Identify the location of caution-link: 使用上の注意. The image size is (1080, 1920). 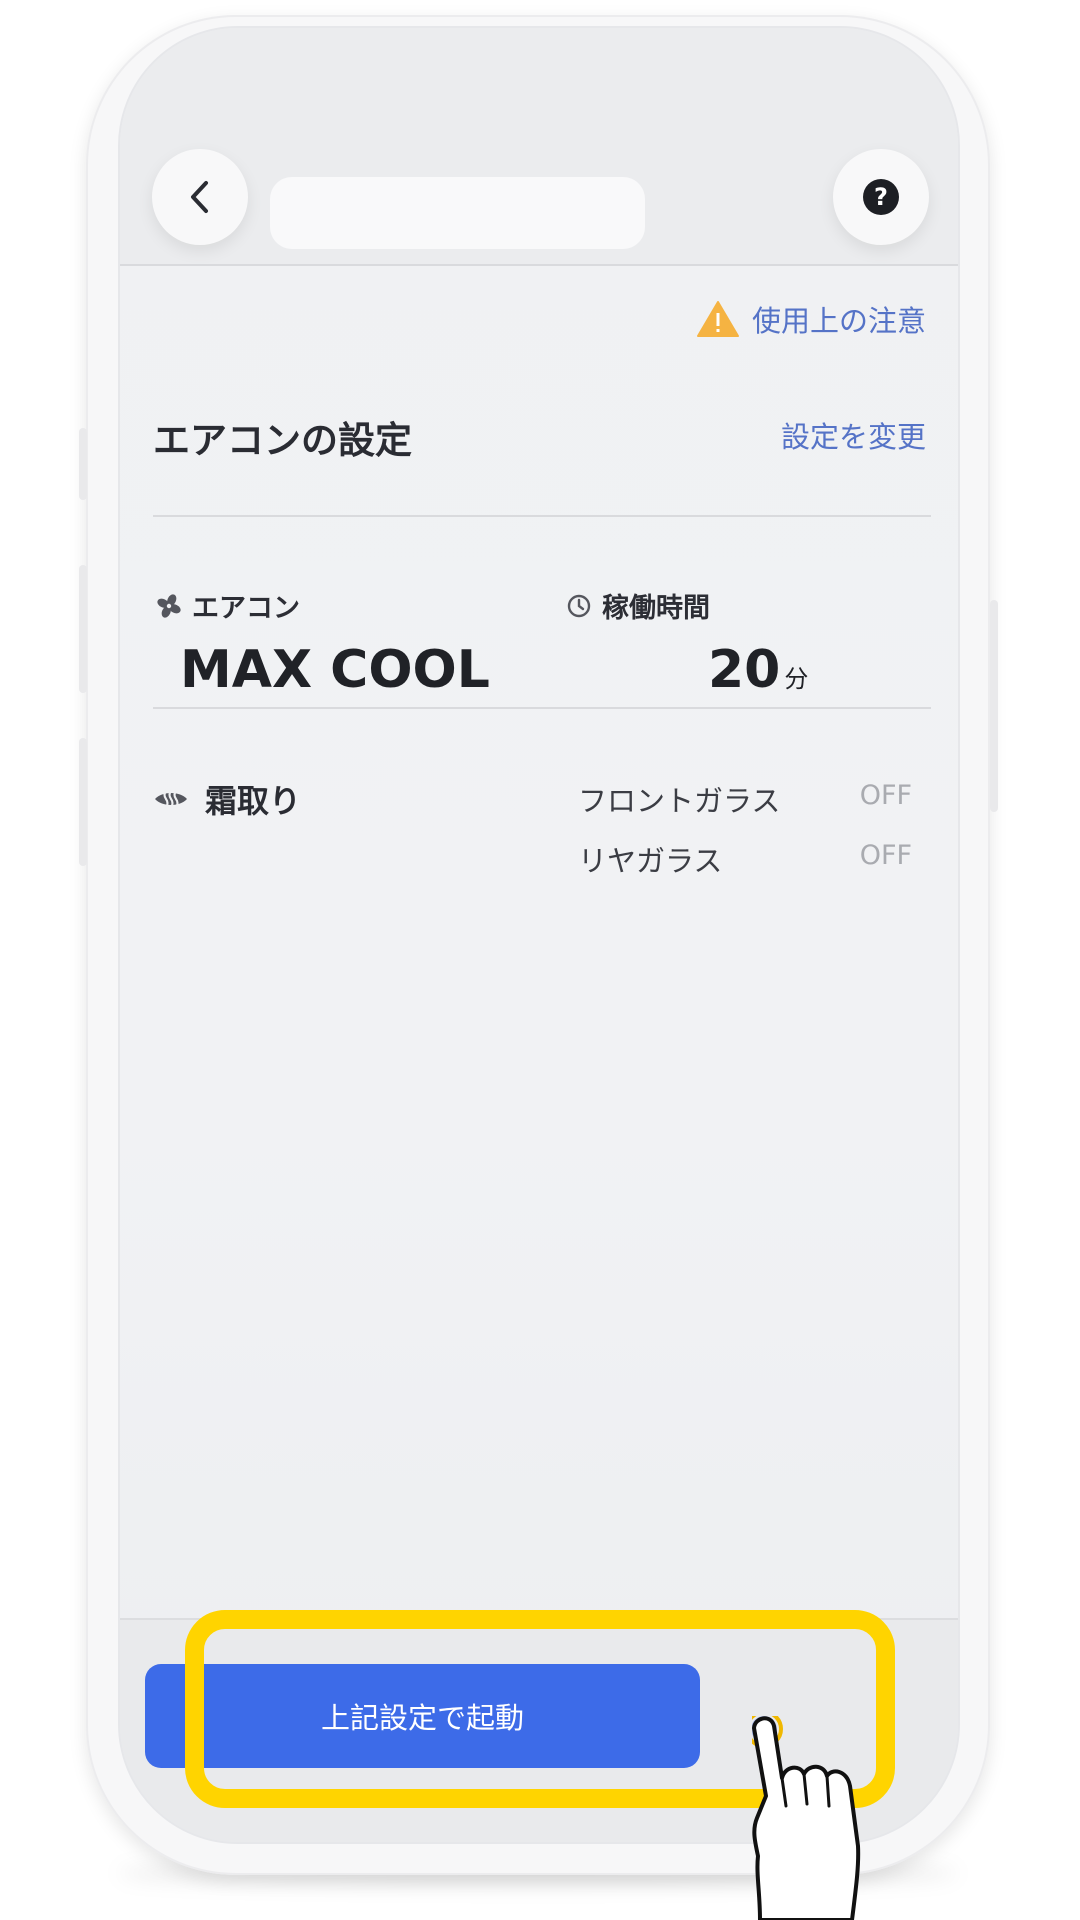
(811, 319).